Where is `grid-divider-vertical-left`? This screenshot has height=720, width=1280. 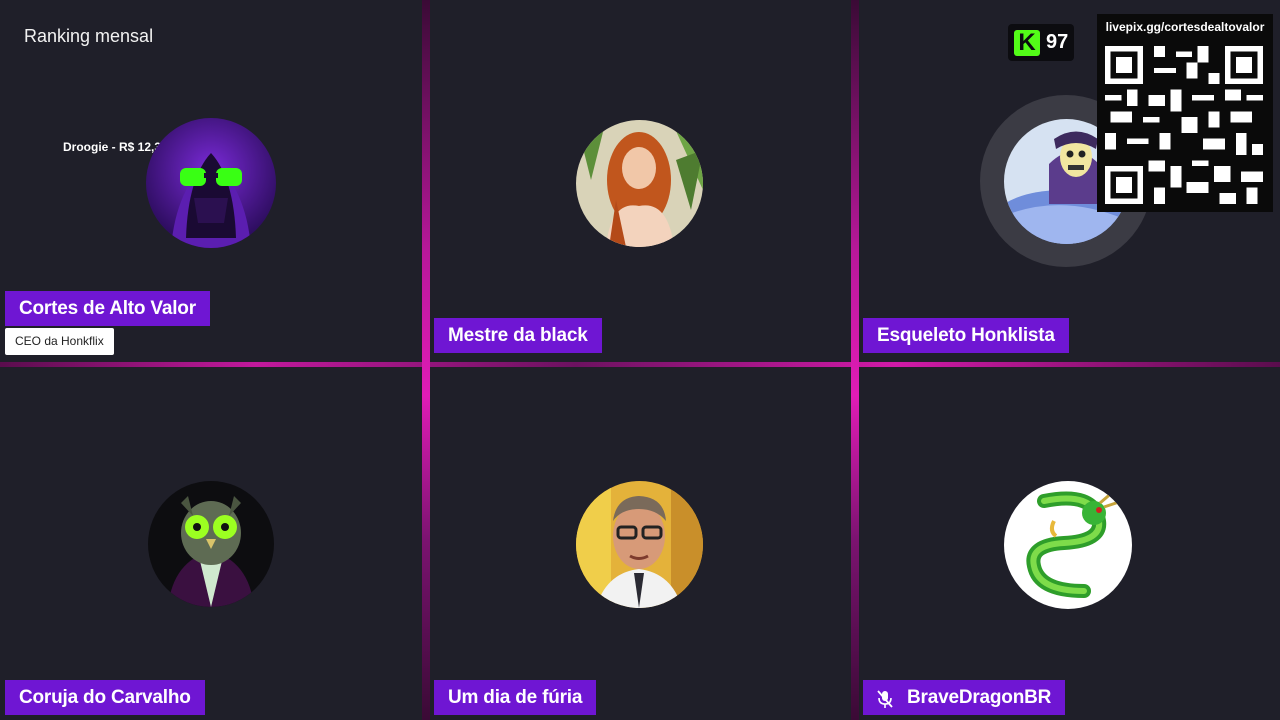 grid-divider-vertical-left is located at coordinates (426, 360).